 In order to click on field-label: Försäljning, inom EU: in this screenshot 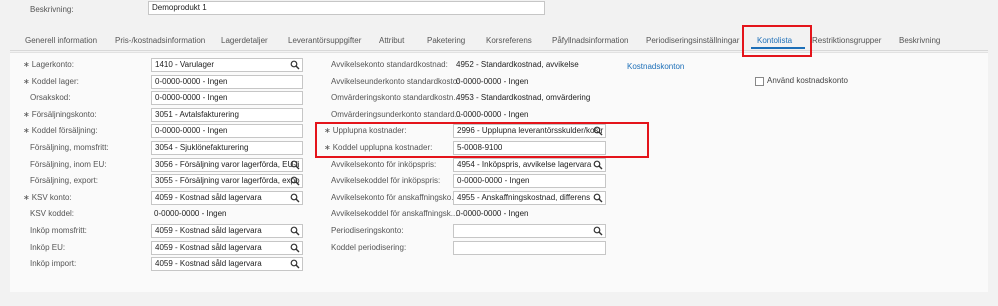, I will do `click(68, 165)`.